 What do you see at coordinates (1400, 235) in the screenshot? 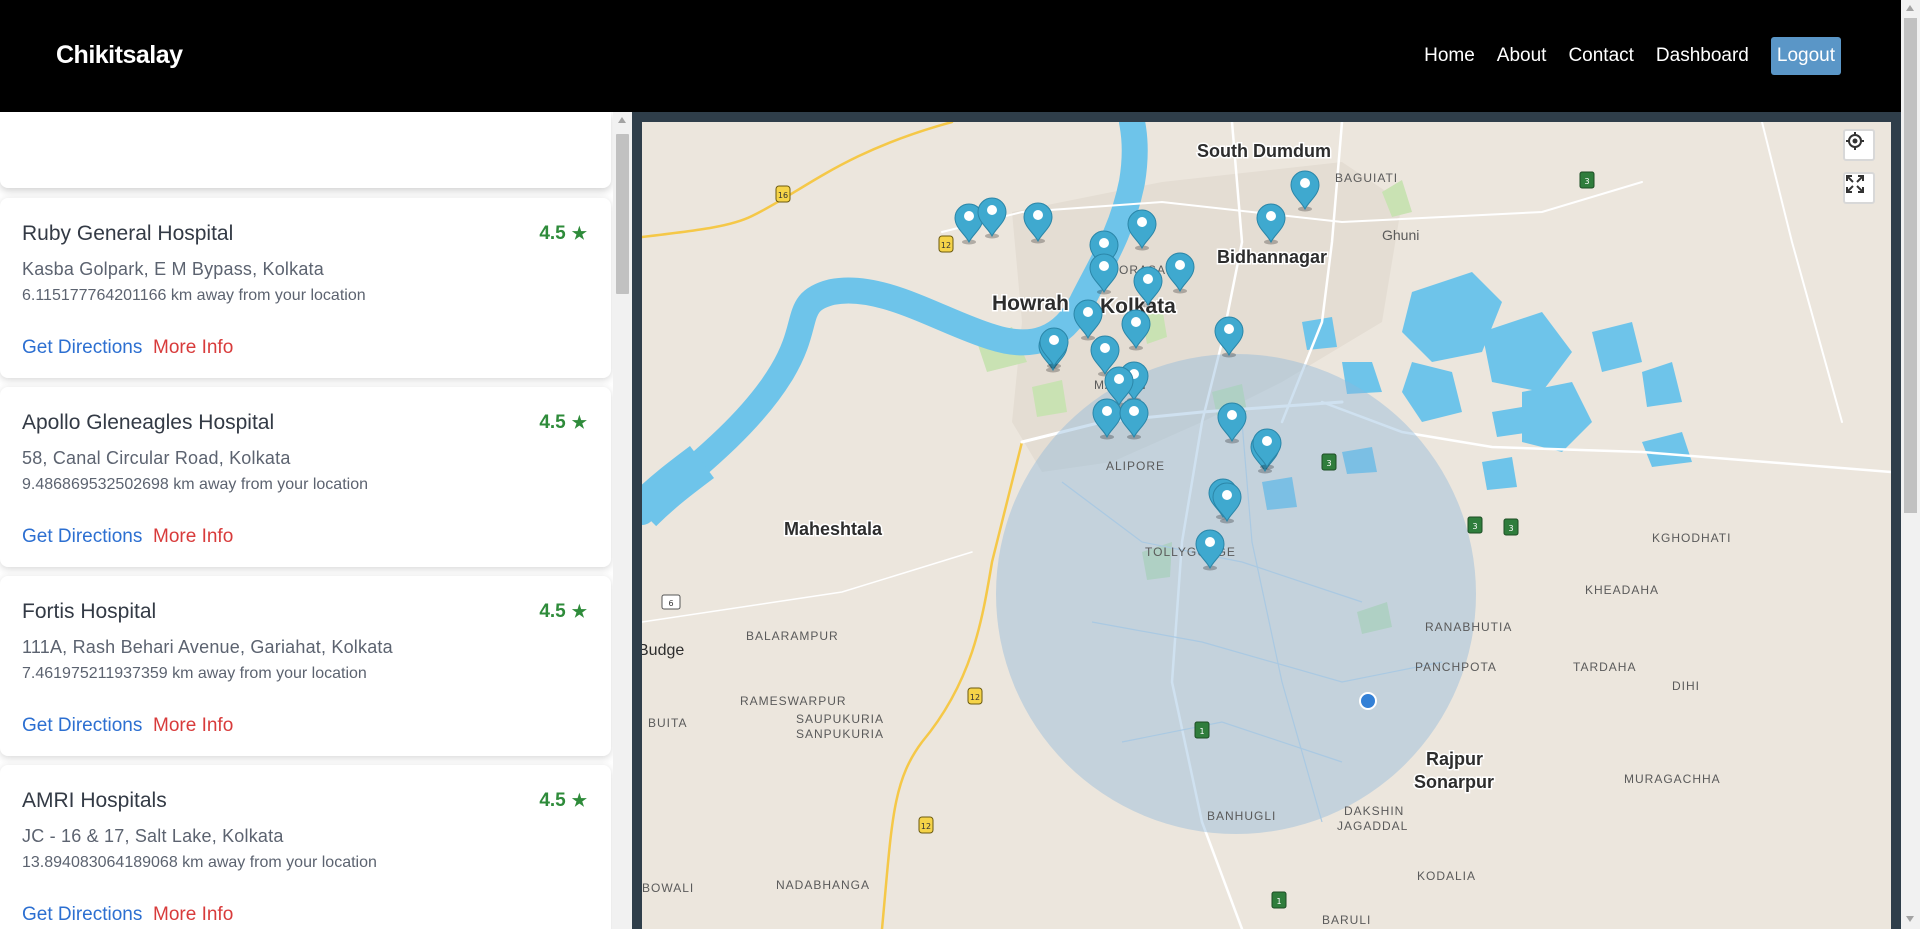
I see `label-ghuni: Ghuni` at bounding box center [1400, 235].